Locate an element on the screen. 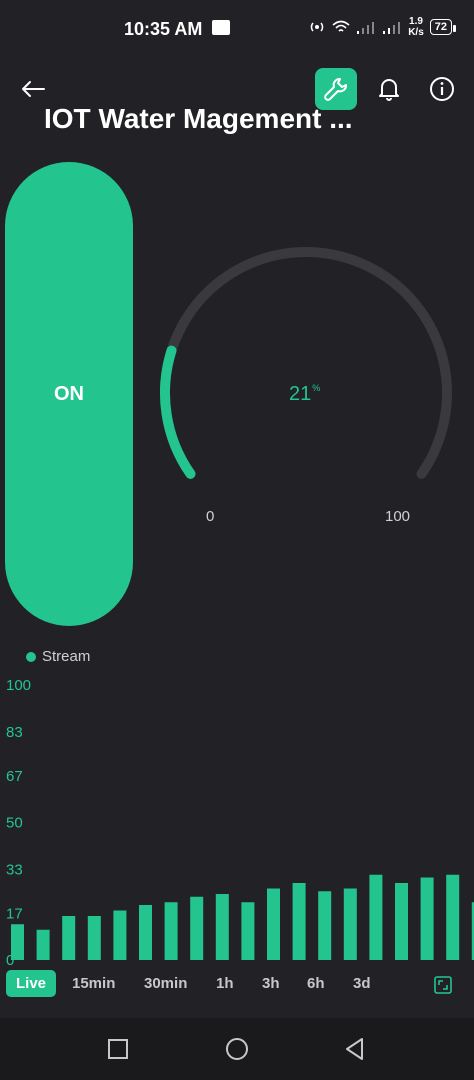  net-speed: 1.9 K/s is located at coordinates (416, 27).